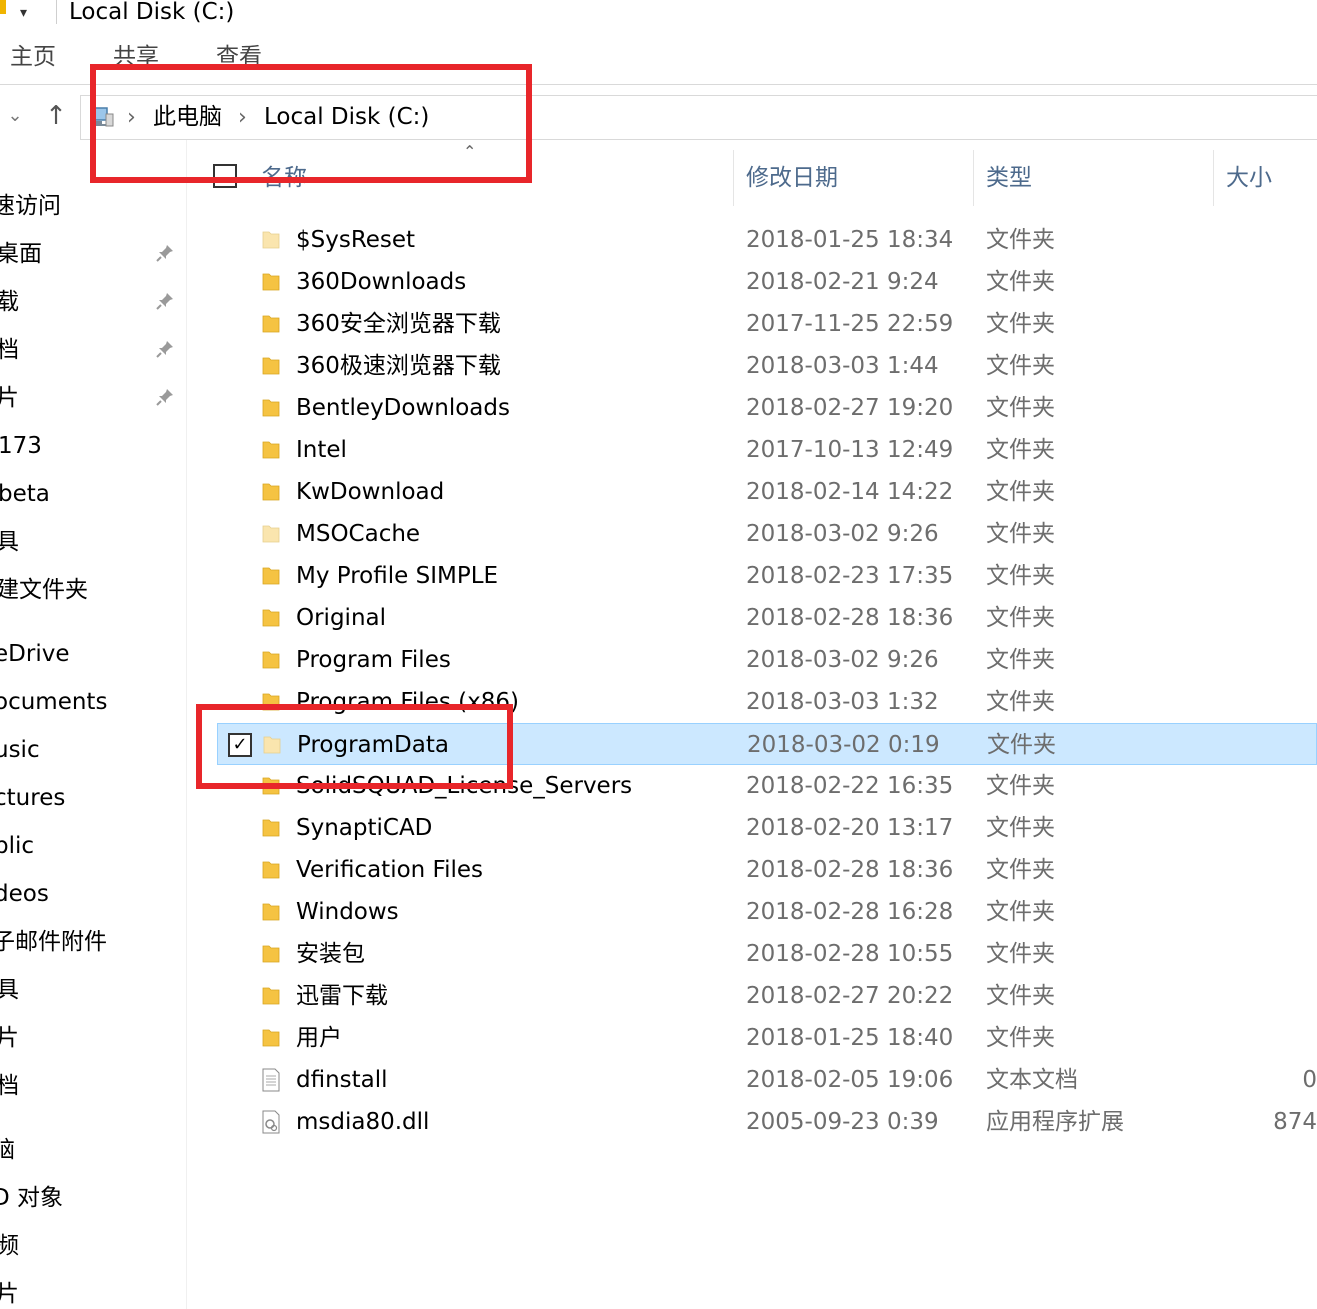  What do you see at coordinates (9, 302) in the screenshot?
I see `sidebar-item-label: 载` at bounding box center [9, 302].